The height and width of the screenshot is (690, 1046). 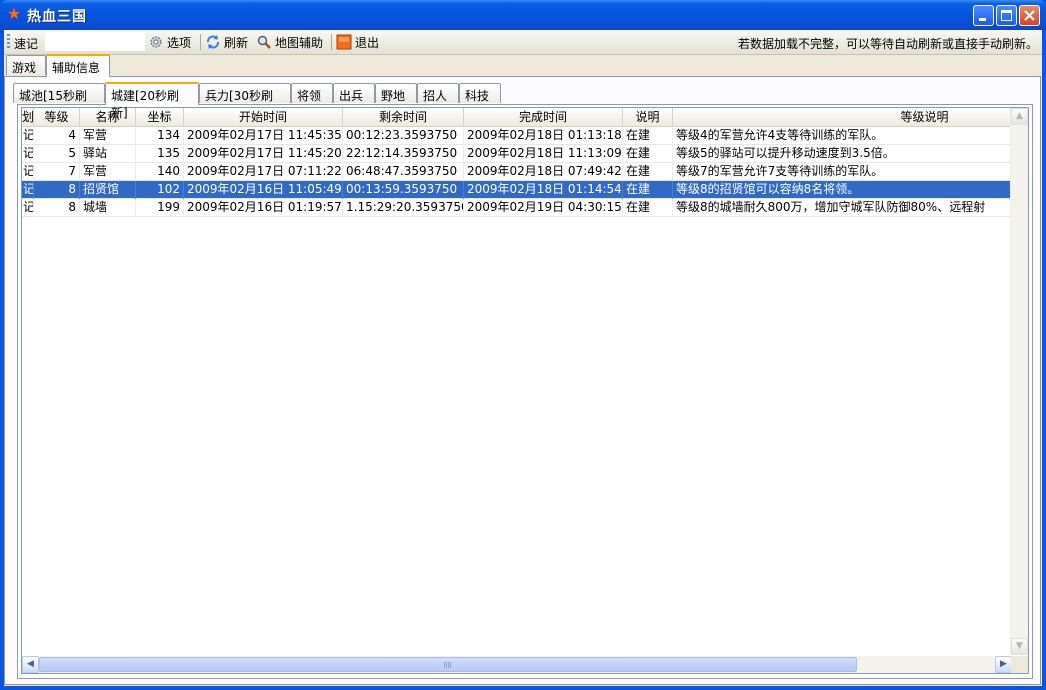 I want to click on cell-remaining-time: 22:12:14.3593750, so click(x=403, y=154).